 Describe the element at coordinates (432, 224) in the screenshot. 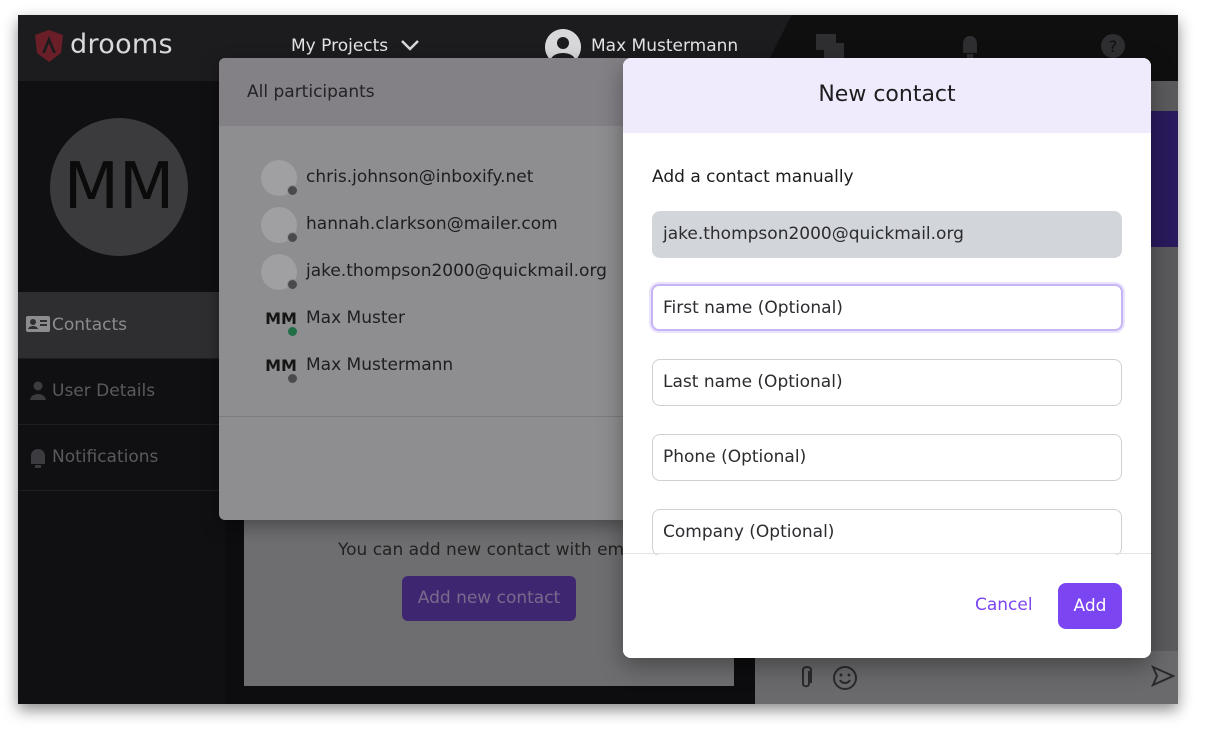

I see `participant-email: hannah.clarkson@mailer.com` at that location.